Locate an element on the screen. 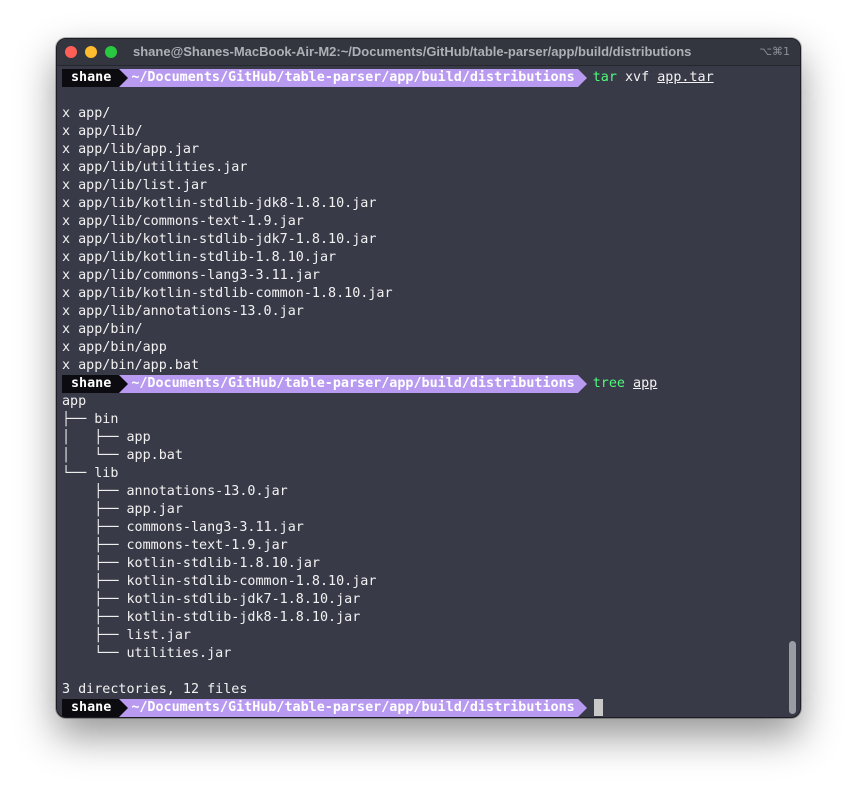  scrollbar-thumb is located at coordinates (792, 677).